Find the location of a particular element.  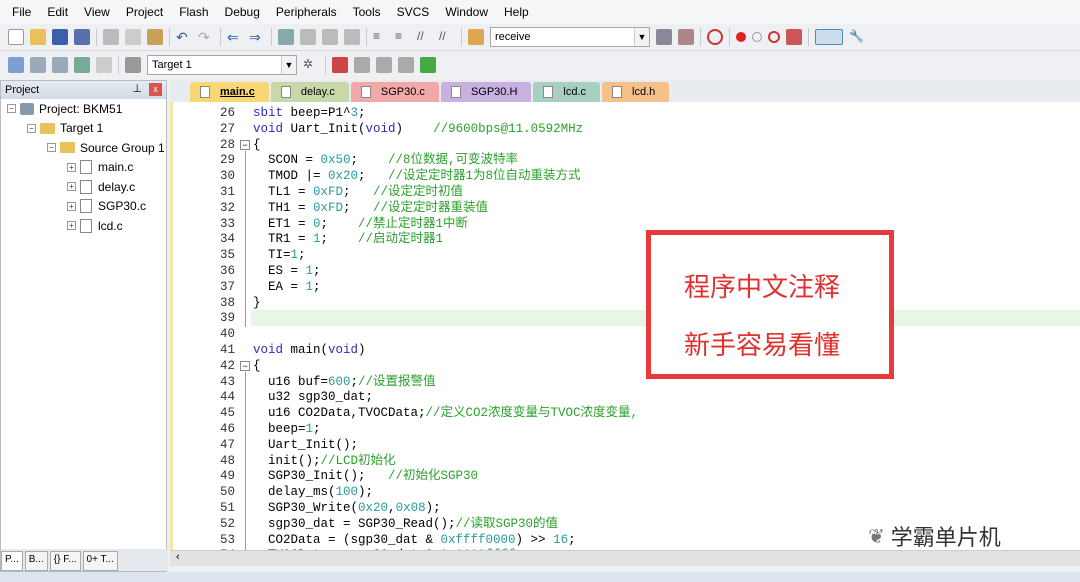

paste-icon is located at coordinates (155, 37).